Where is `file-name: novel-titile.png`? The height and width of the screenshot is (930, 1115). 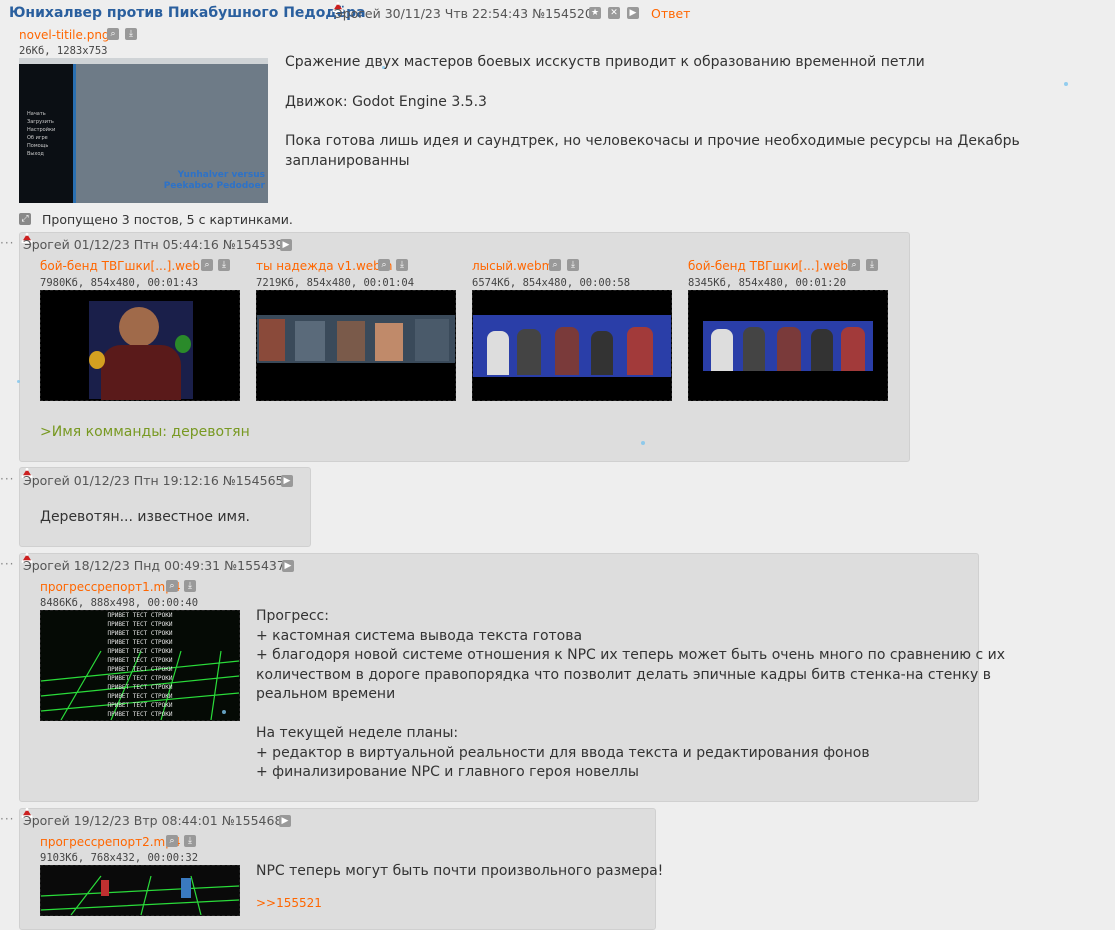 file-name: novel-titile.png is located at coordinates (64, 35).